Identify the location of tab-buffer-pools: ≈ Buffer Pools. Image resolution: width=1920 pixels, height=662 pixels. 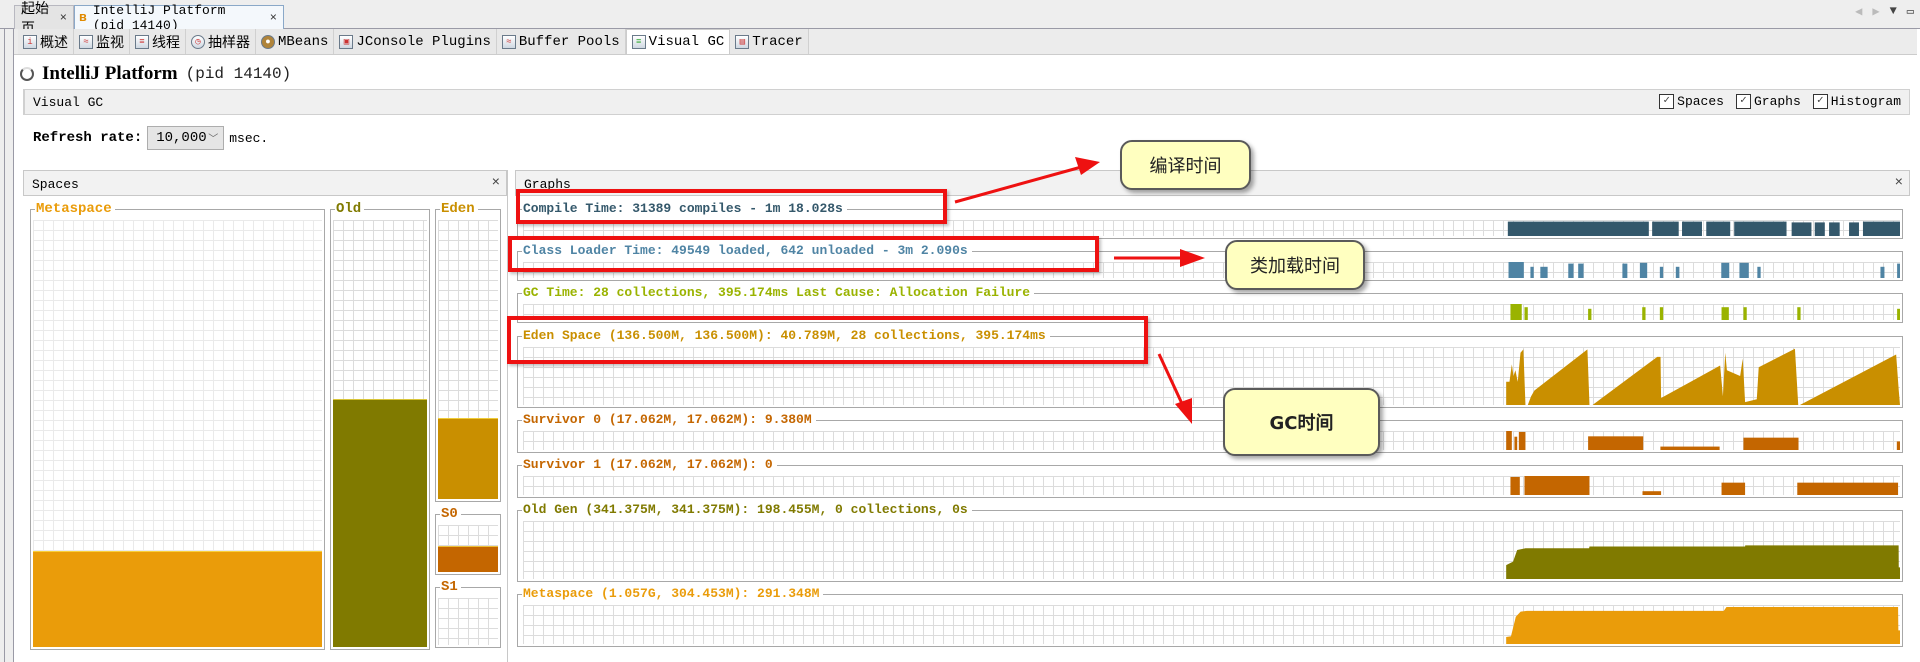
(561, 41).